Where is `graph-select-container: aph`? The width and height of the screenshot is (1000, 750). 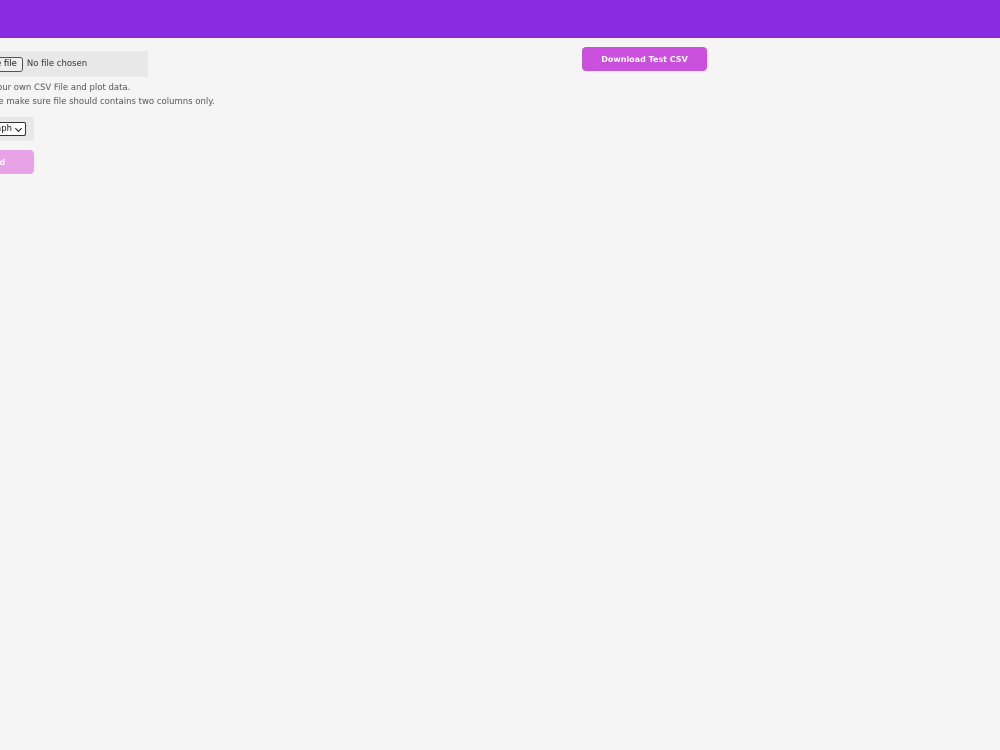 graph-select-container: aph is located at coordinates (17, 129).